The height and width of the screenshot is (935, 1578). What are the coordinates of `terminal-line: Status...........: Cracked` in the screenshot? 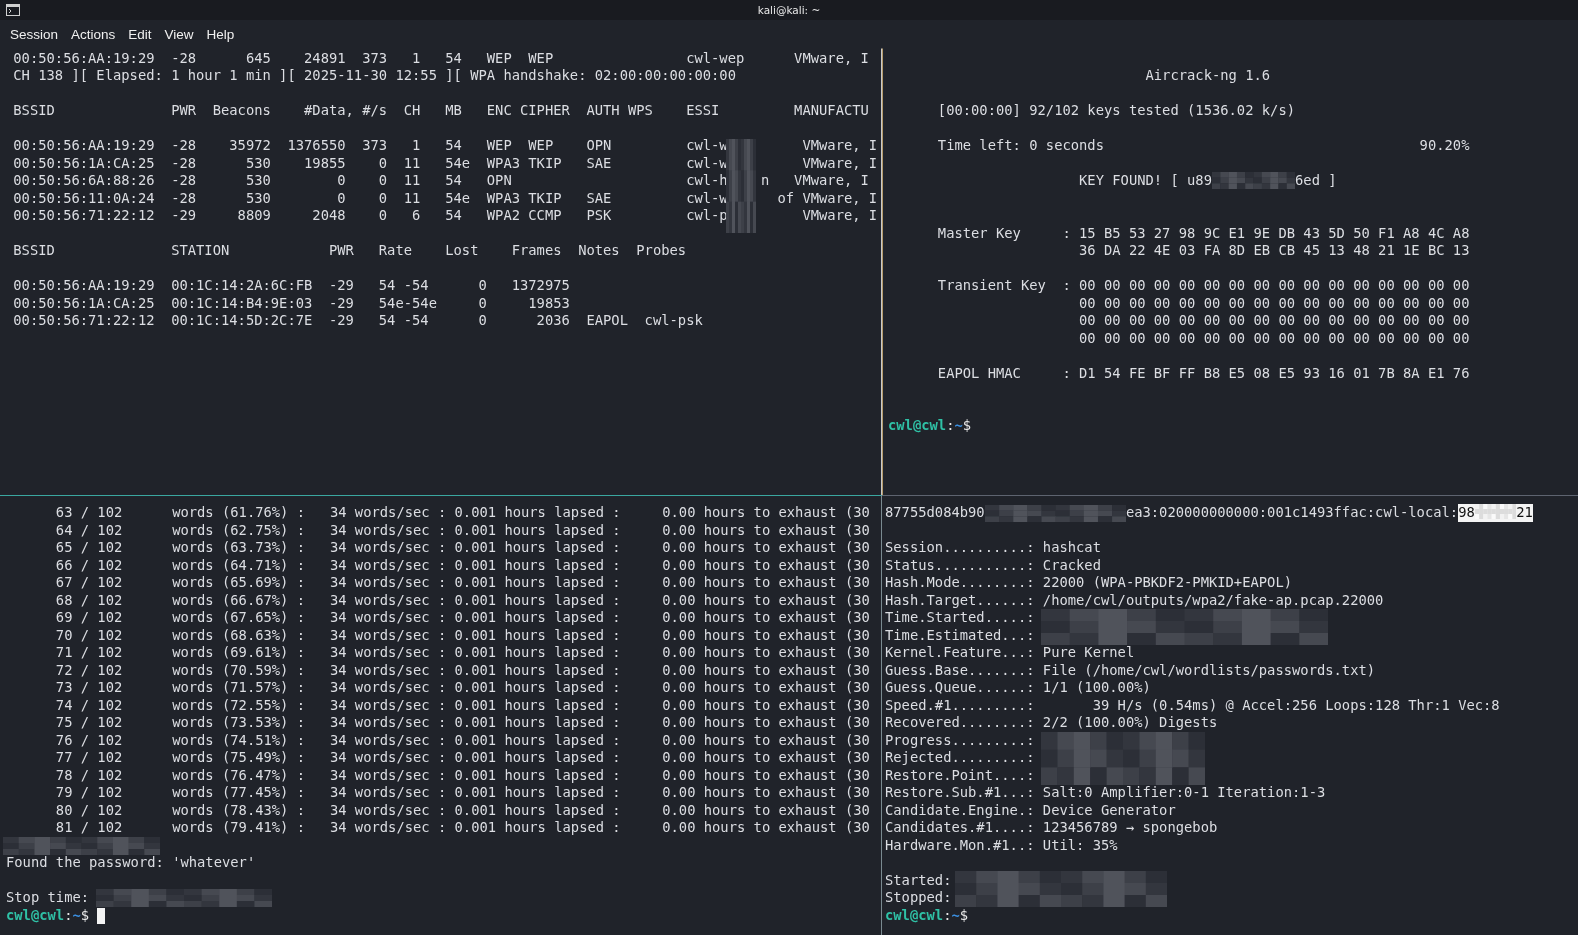 It's located at (993, 565).